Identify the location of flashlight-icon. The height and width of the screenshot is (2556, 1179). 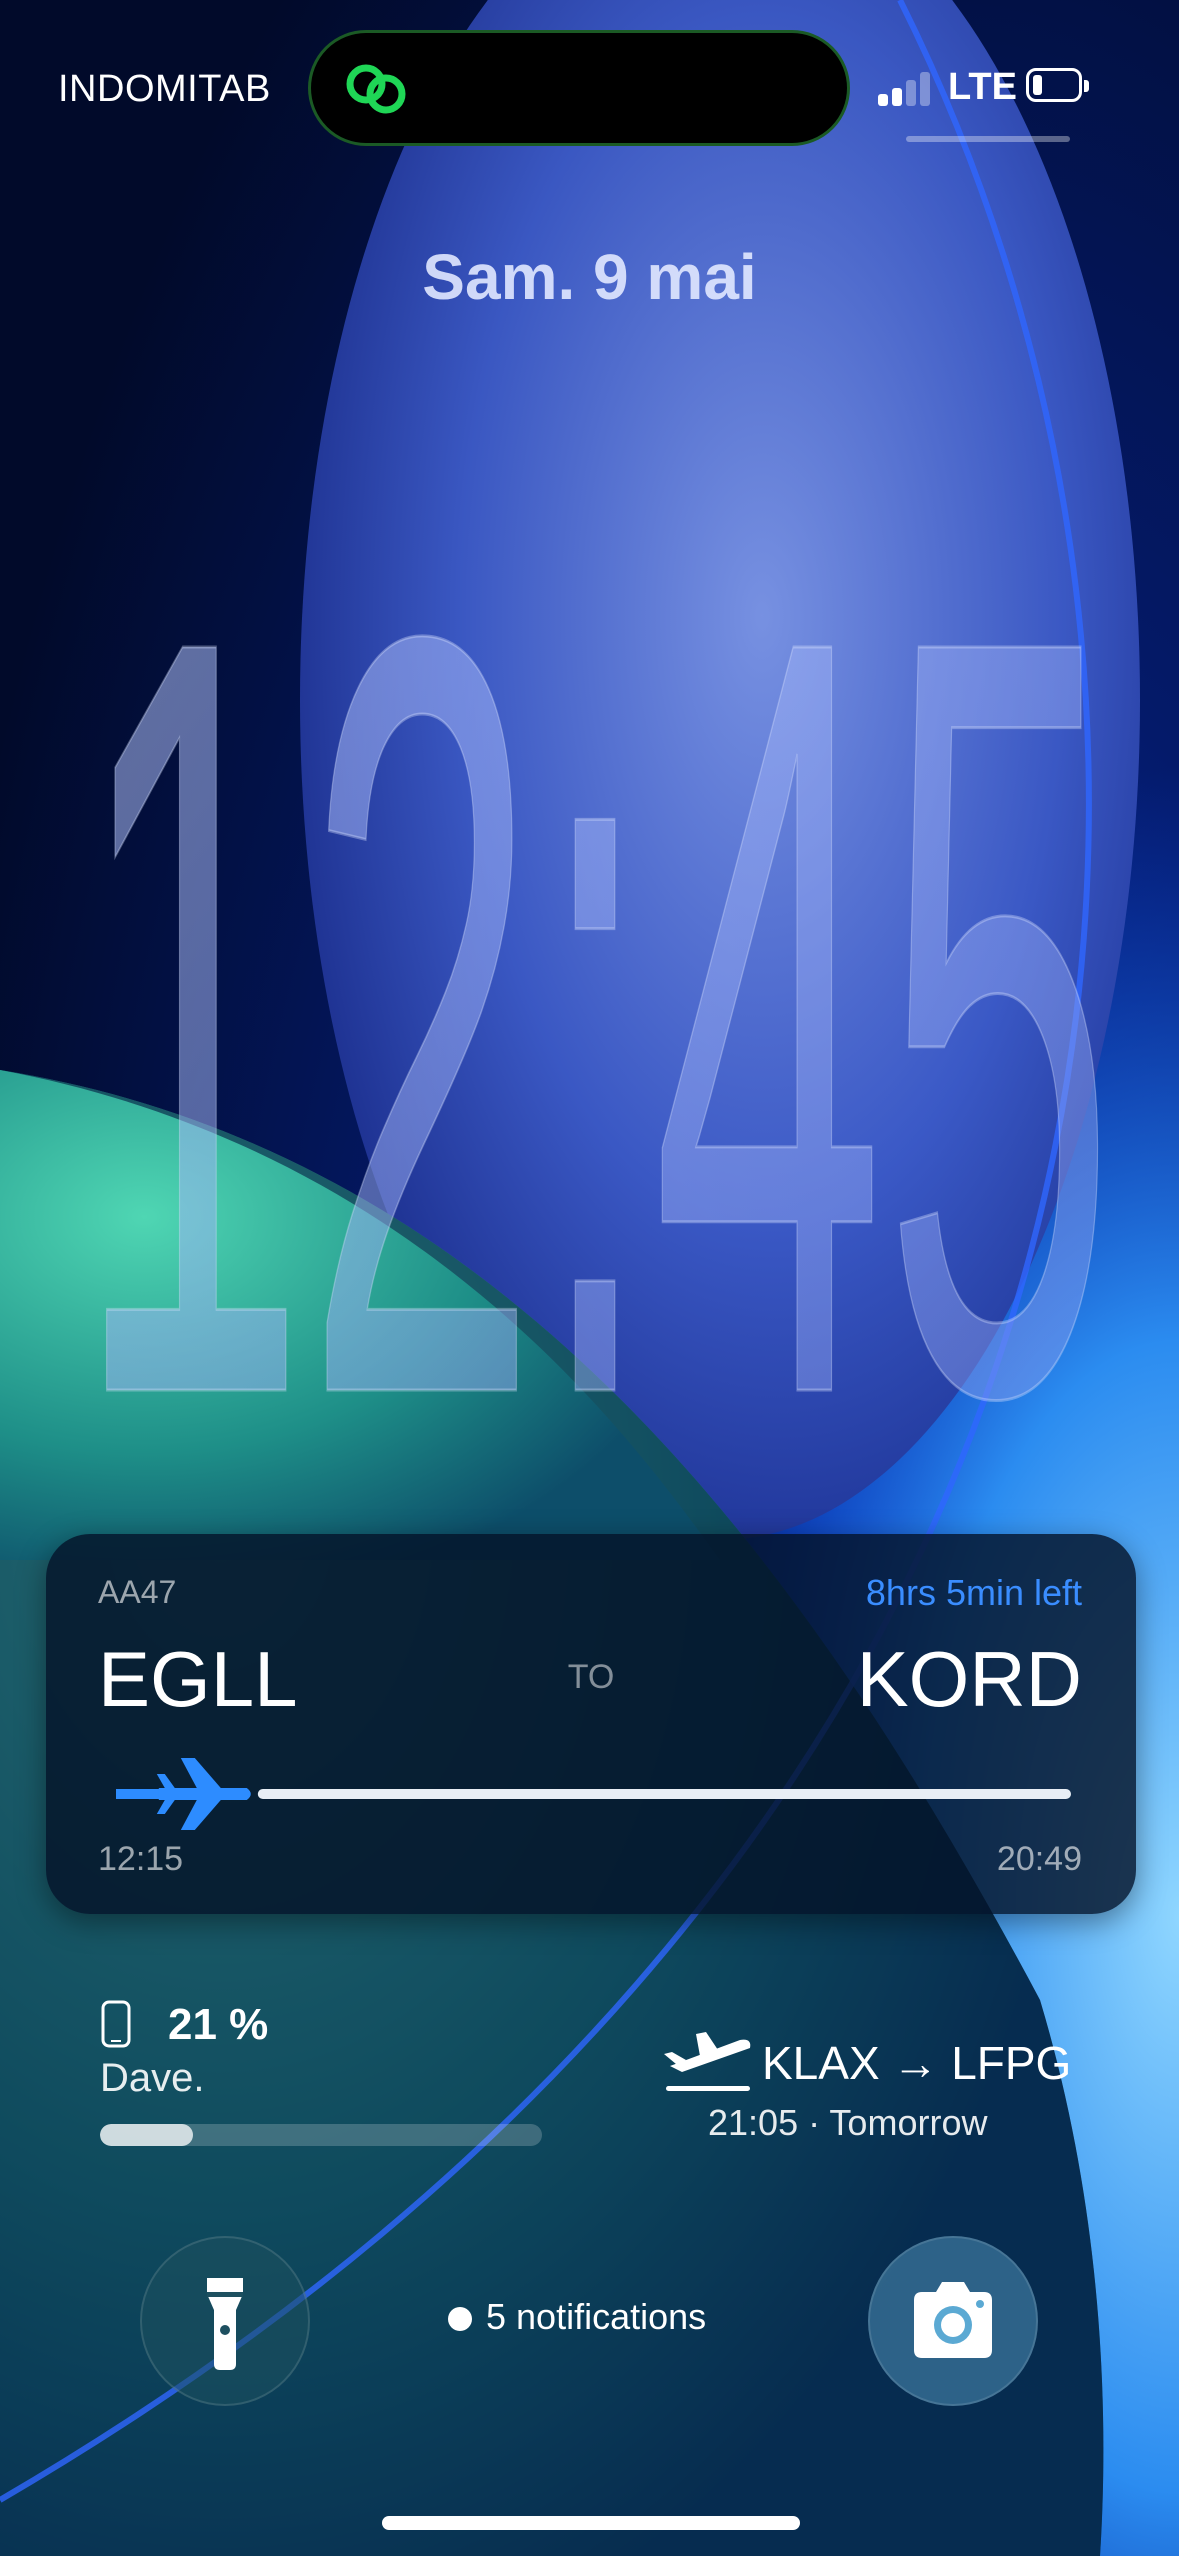
(225, 2324).